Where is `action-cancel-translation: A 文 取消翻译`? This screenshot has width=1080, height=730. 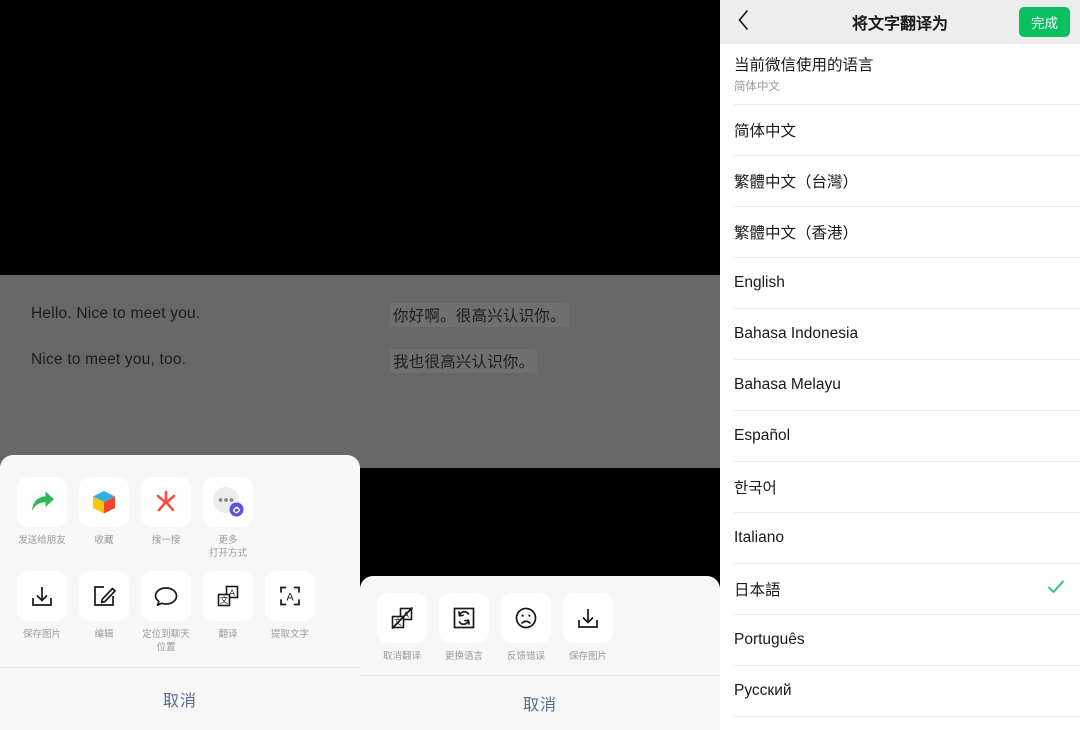 action-cancel-translation: A 文 取消翻译 is located at coordinates (402, 628).